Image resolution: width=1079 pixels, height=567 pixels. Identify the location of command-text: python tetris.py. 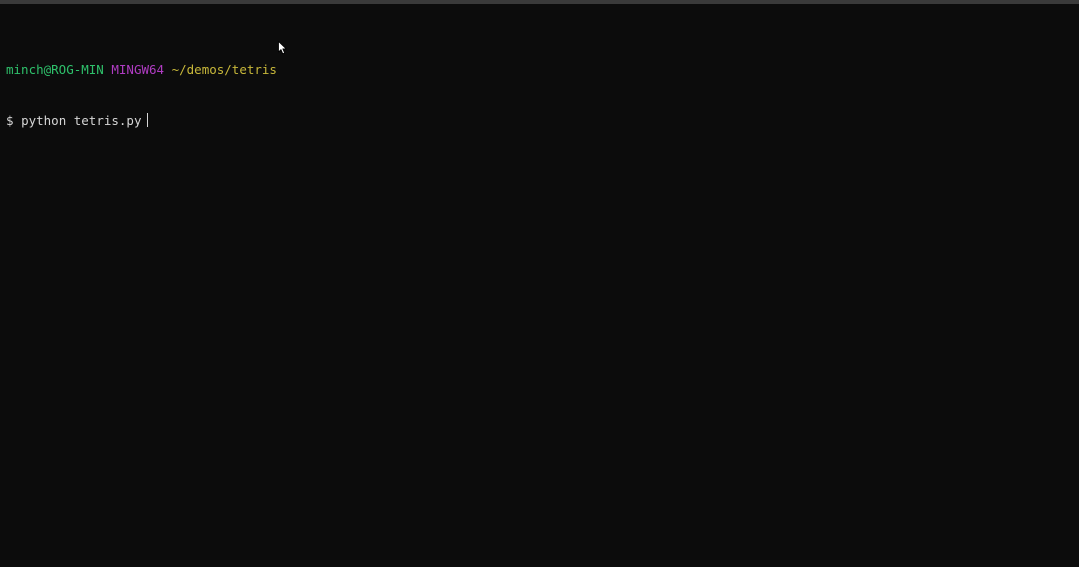
(81, 120).